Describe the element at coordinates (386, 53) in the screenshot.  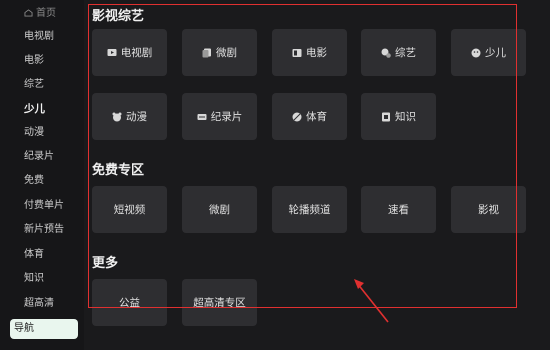
I see `variety-icon` at that location.